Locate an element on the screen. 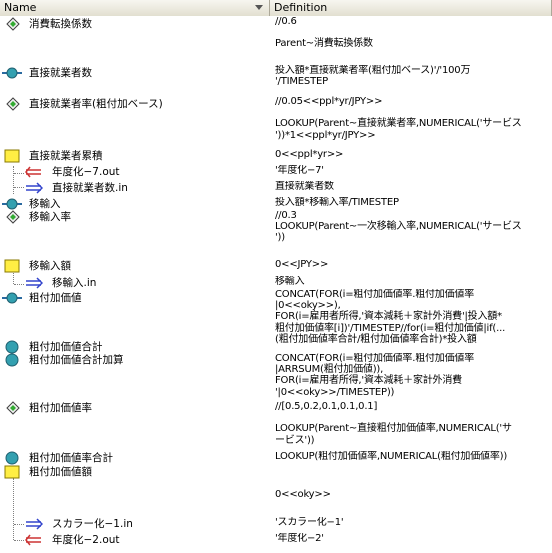  item-name: 粗付加価値 is located at coordinates (55, 298).